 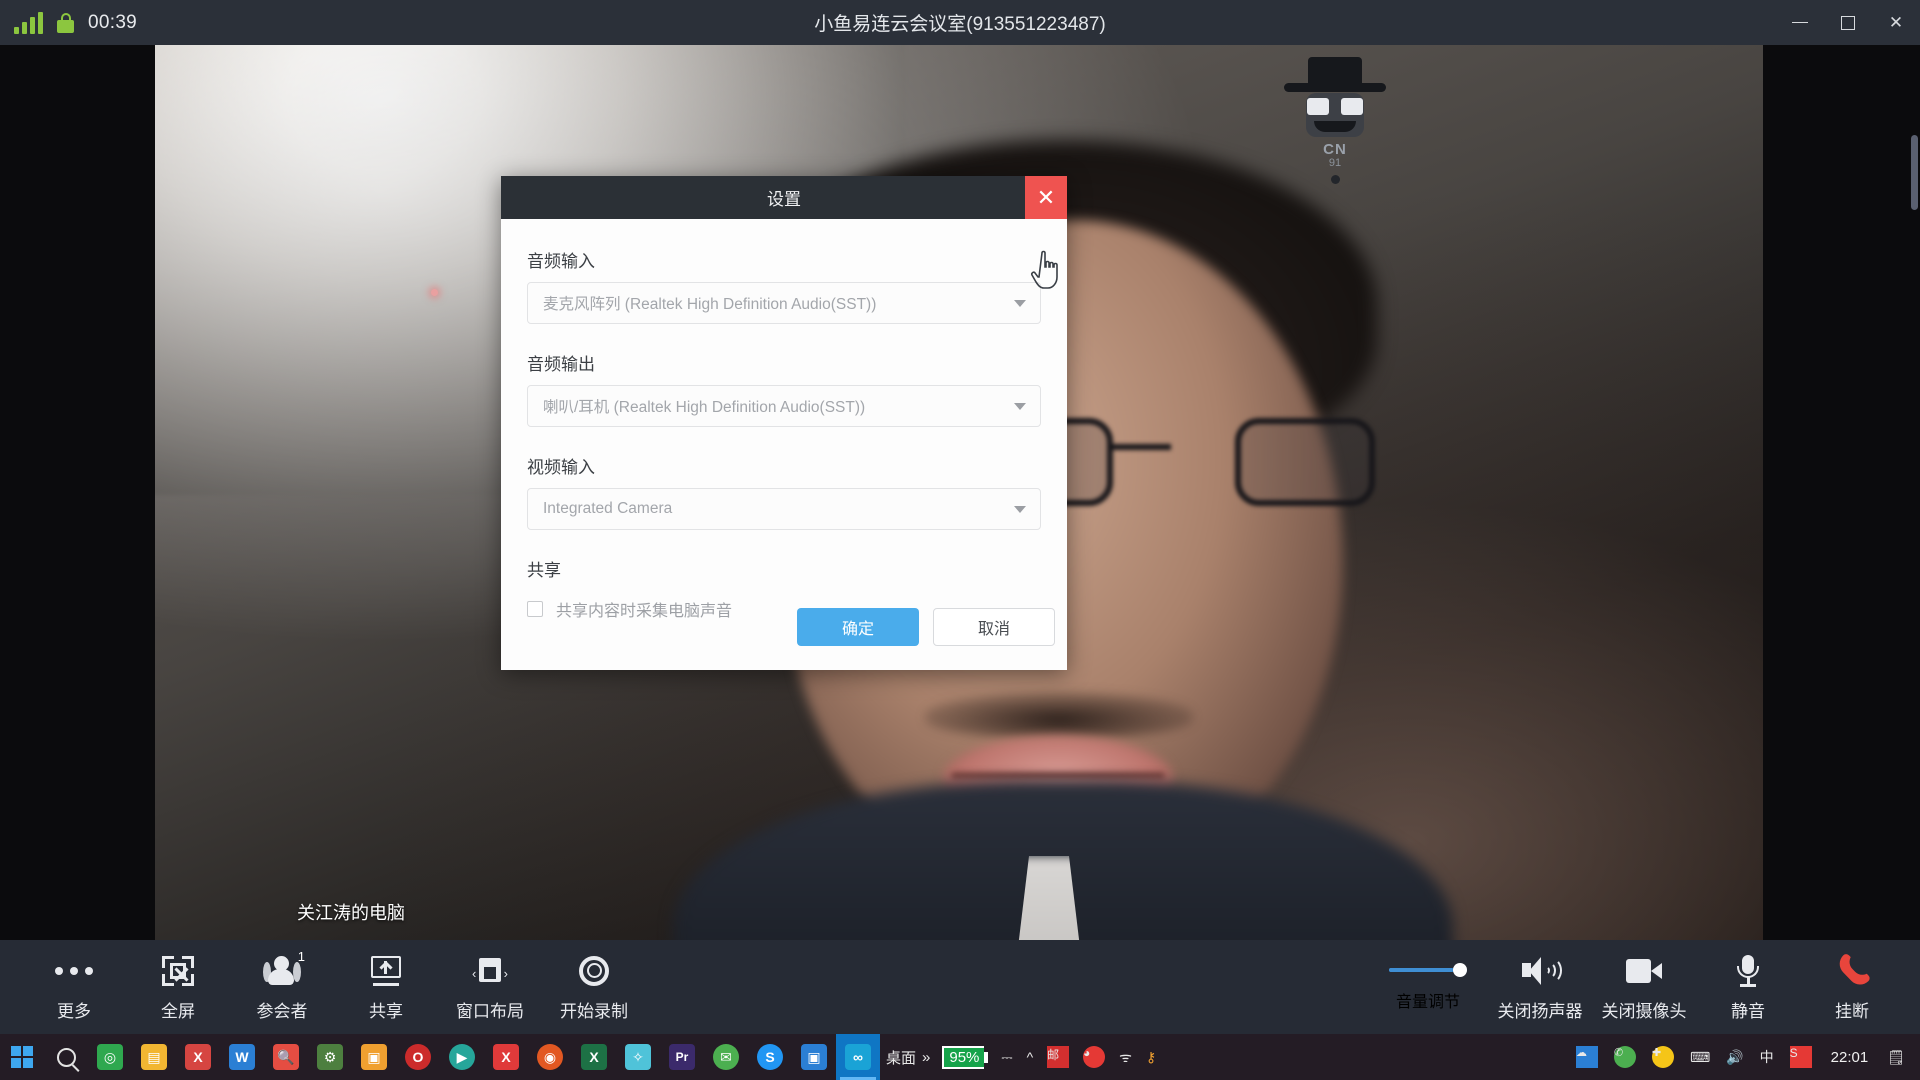 What do you see at coordinates (1800, 22) in the screenshot?
I see `minimize-button` at bounding box center [1800, 22].